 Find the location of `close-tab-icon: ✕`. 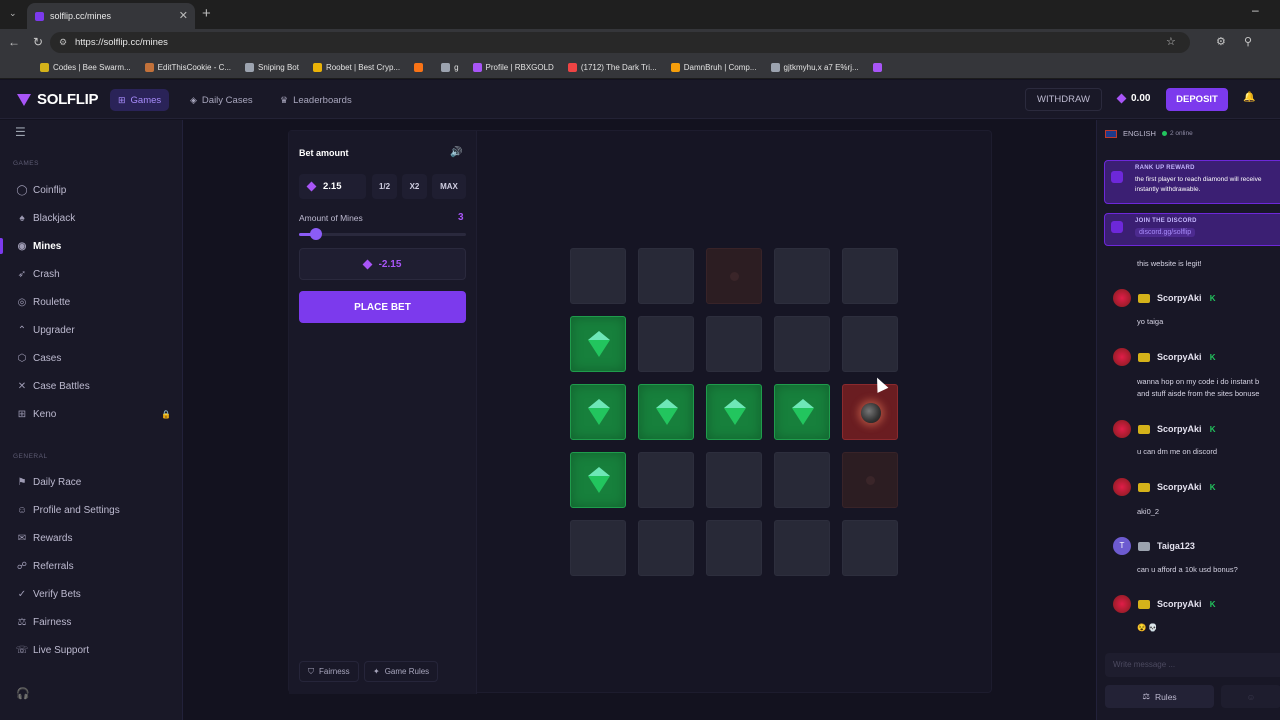

close-tab-icon: ✕ is located at coordinates (183, 15).